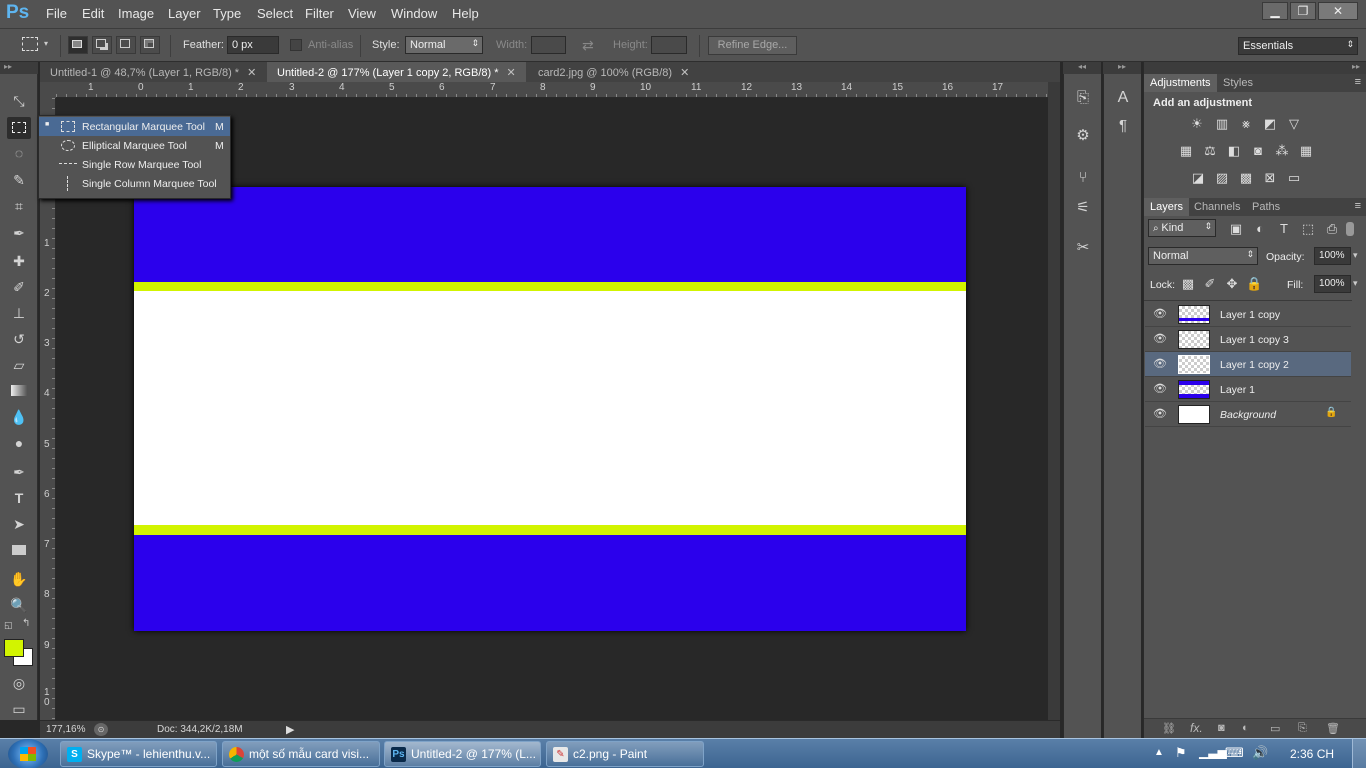 The height and width of the screenshot is (768, 1366). I want to click on tab-layers: Layers, so click(1167, 207).